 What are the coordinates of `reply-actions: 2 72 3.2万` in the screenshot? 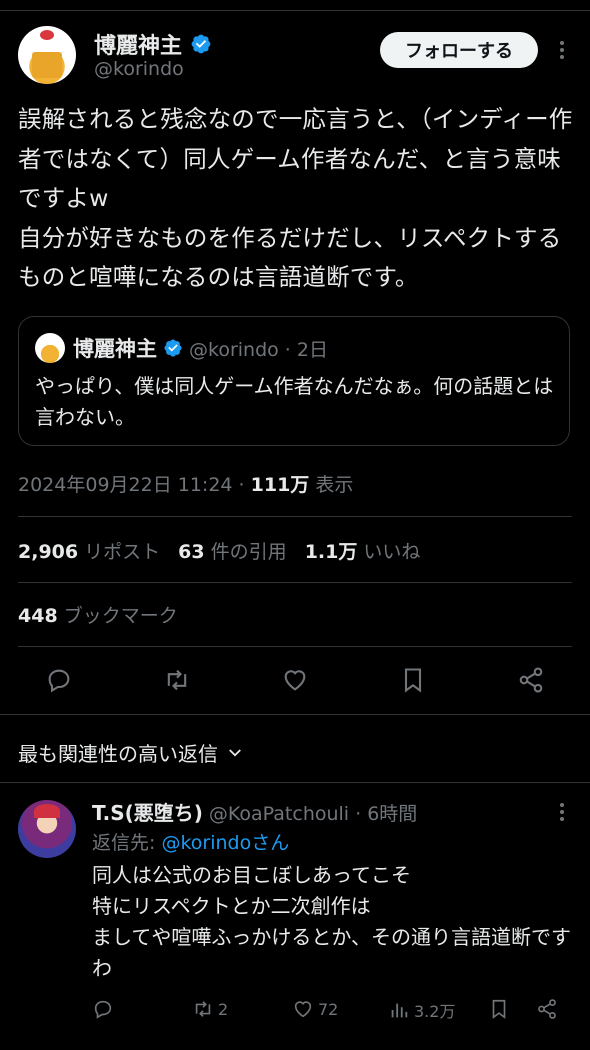 It's located at (327, 1013).